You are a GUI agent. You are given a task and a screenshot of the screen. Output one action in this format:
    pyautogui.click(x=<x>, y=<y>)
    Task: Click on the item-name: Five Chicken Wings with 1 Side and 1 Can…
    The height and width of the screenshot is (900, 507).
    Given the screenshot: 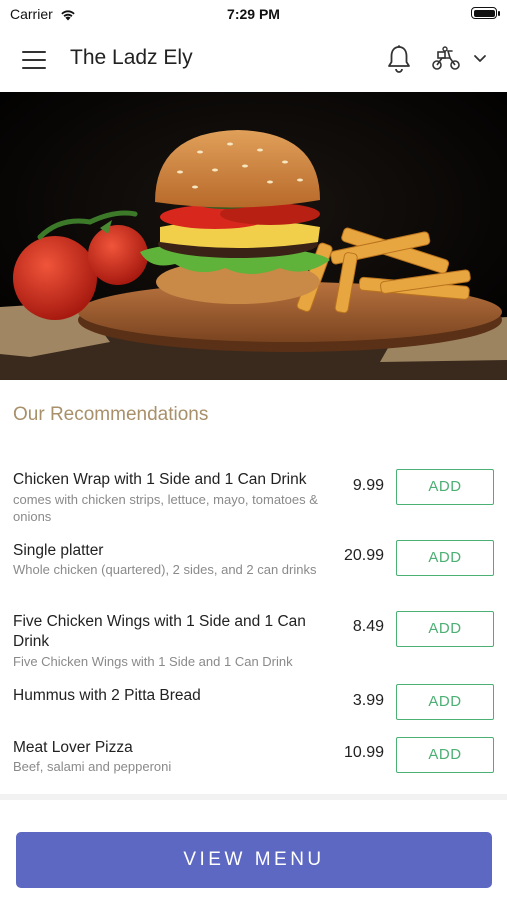 What is the action you would take?
    pyautogui.click(x=159, y=631)
    